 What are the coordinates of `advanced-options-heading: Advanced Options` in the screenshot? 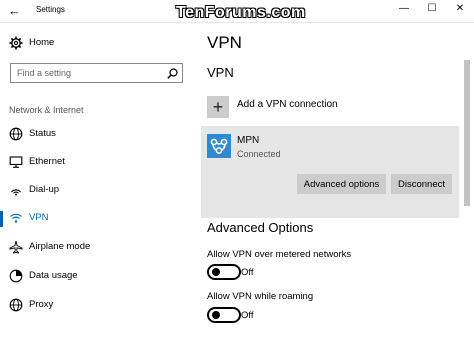 It's located at (260, 227).